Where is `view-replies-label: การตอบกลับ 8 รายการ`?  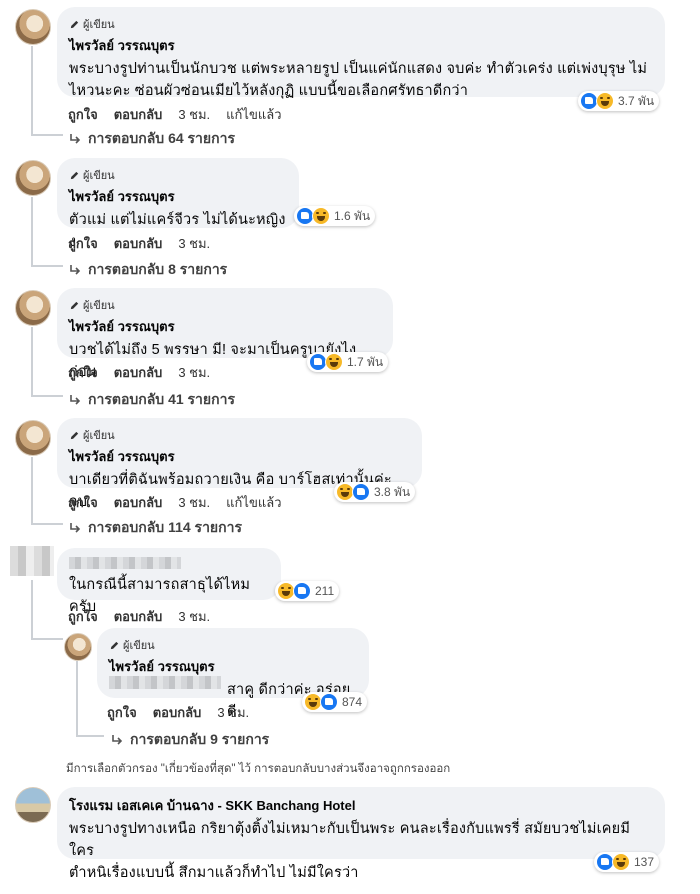
view-replies-label: การตอบกลับ 8 รายการ is located at coordinates (158, 269).